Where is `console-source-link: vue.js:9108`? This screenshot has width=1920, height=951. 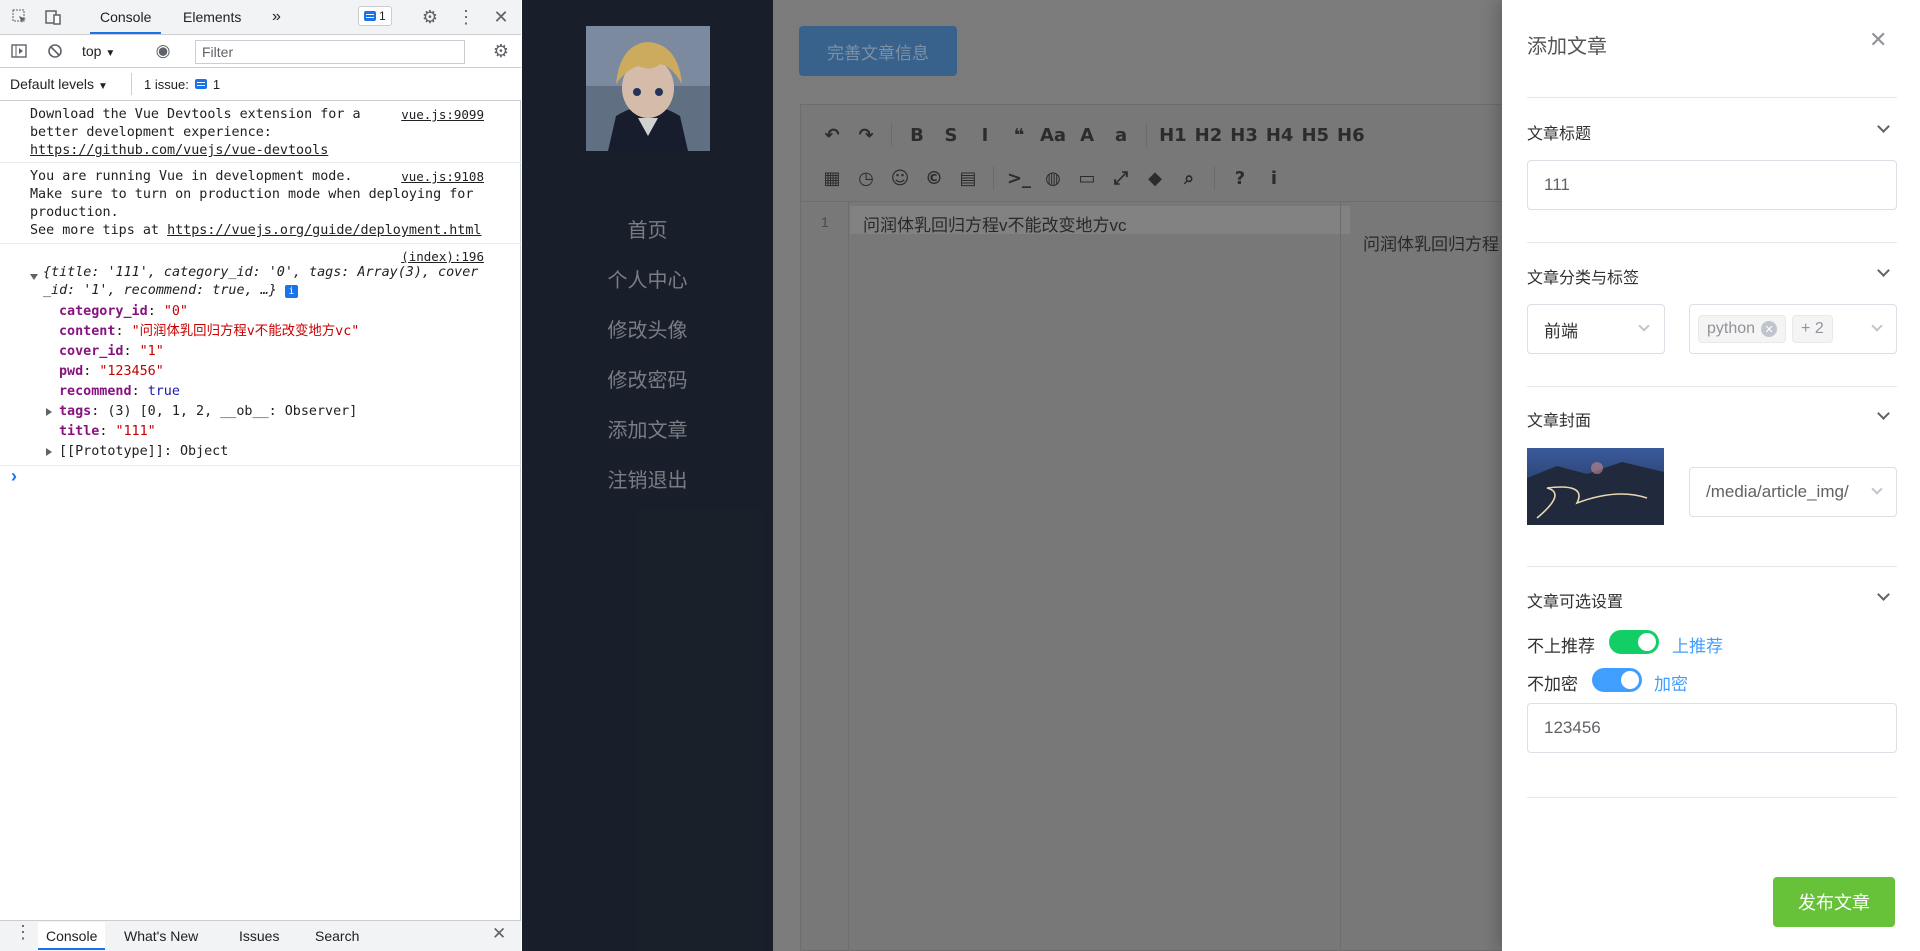
console-source-link: vue.js:9108 is located at coordinates (442, 176).